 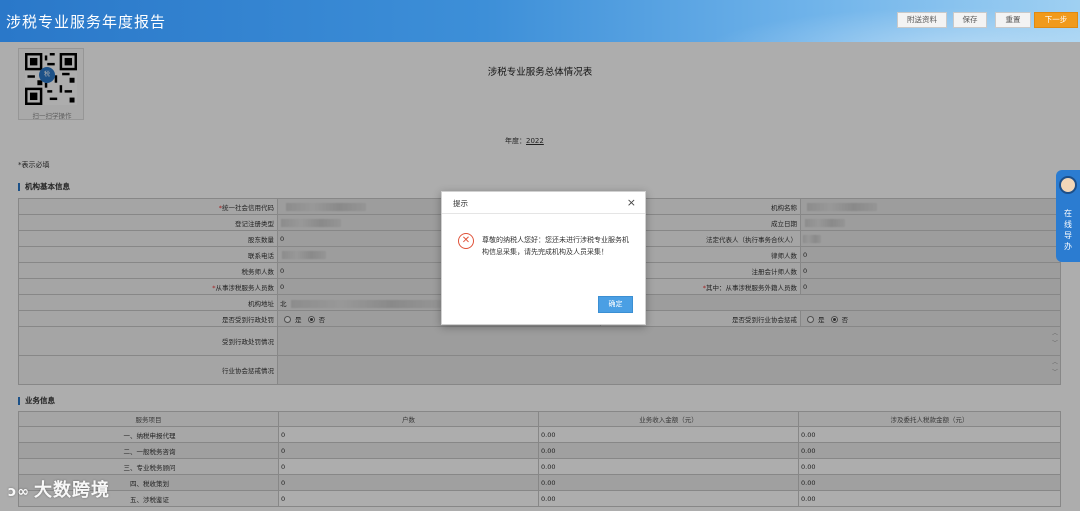 What do you see at coordinates (543, 203) in the screenshot?
I see `dialog-header: 提示 ×` at bounding box center [543, 203].